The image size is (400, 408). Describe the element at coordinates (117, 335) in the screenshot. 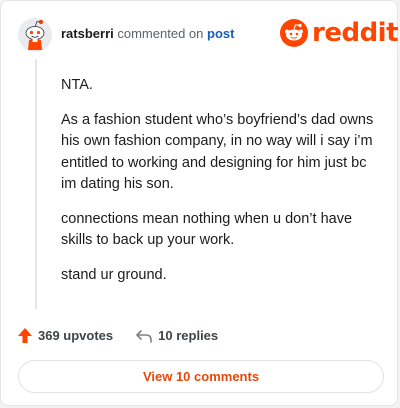

I see `comment-actions: 369 upvotes 10 replies` at that location.